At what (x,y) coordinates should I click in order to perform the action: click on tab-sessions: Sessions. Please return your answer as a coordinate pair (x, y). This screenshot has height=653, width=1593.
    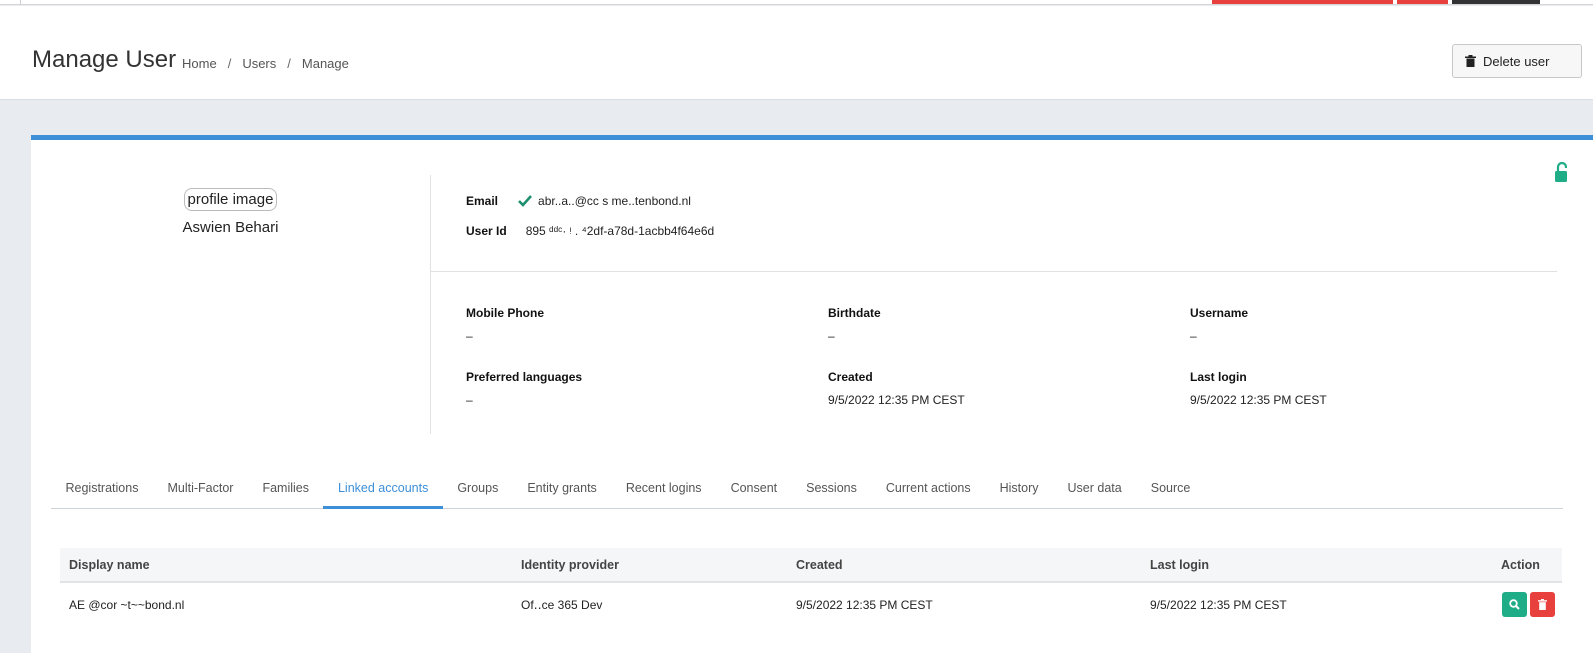
    Looking at the image, I should click on (832, 487).